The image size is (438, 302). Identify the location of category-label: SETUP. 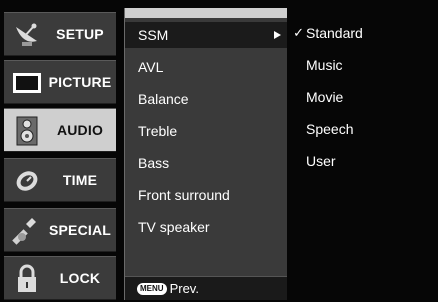
(80, 34).